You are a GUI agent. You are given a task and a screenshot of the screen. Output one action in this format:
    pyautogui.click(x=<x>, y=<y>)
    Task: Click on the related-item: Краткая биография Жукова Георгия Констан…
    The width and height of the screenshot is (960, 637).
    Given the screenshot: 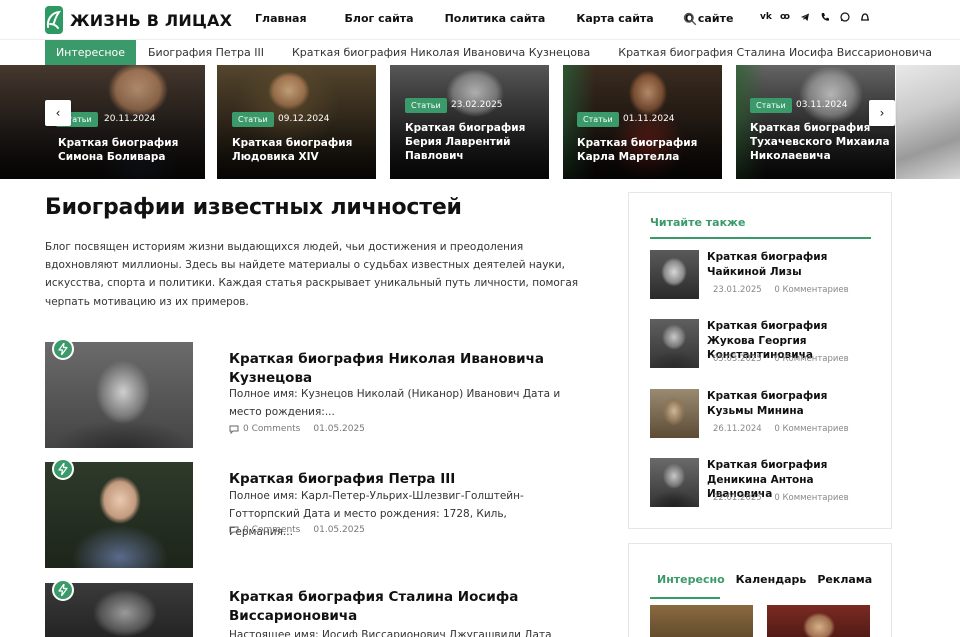 What is the action you would take?
    pyautogui.click(x=765, y=344)
    